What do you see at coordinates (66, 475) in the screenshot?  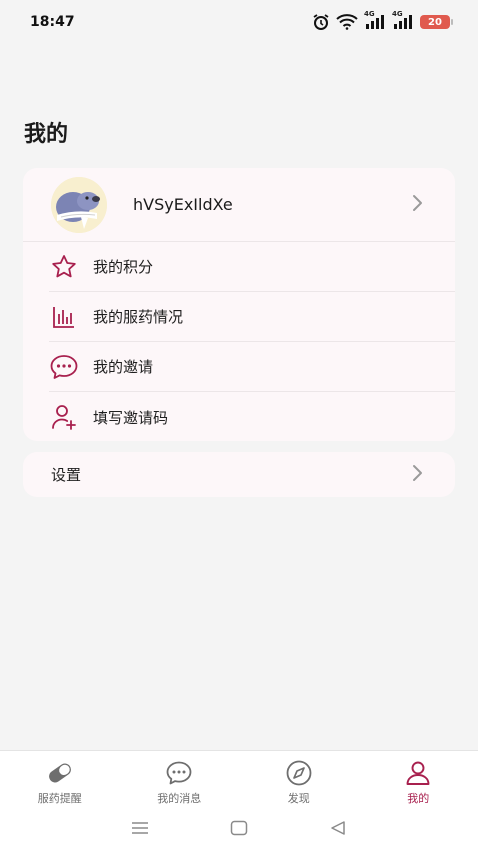 I see `settings-label: 设置` at bounding box center [66, 475].